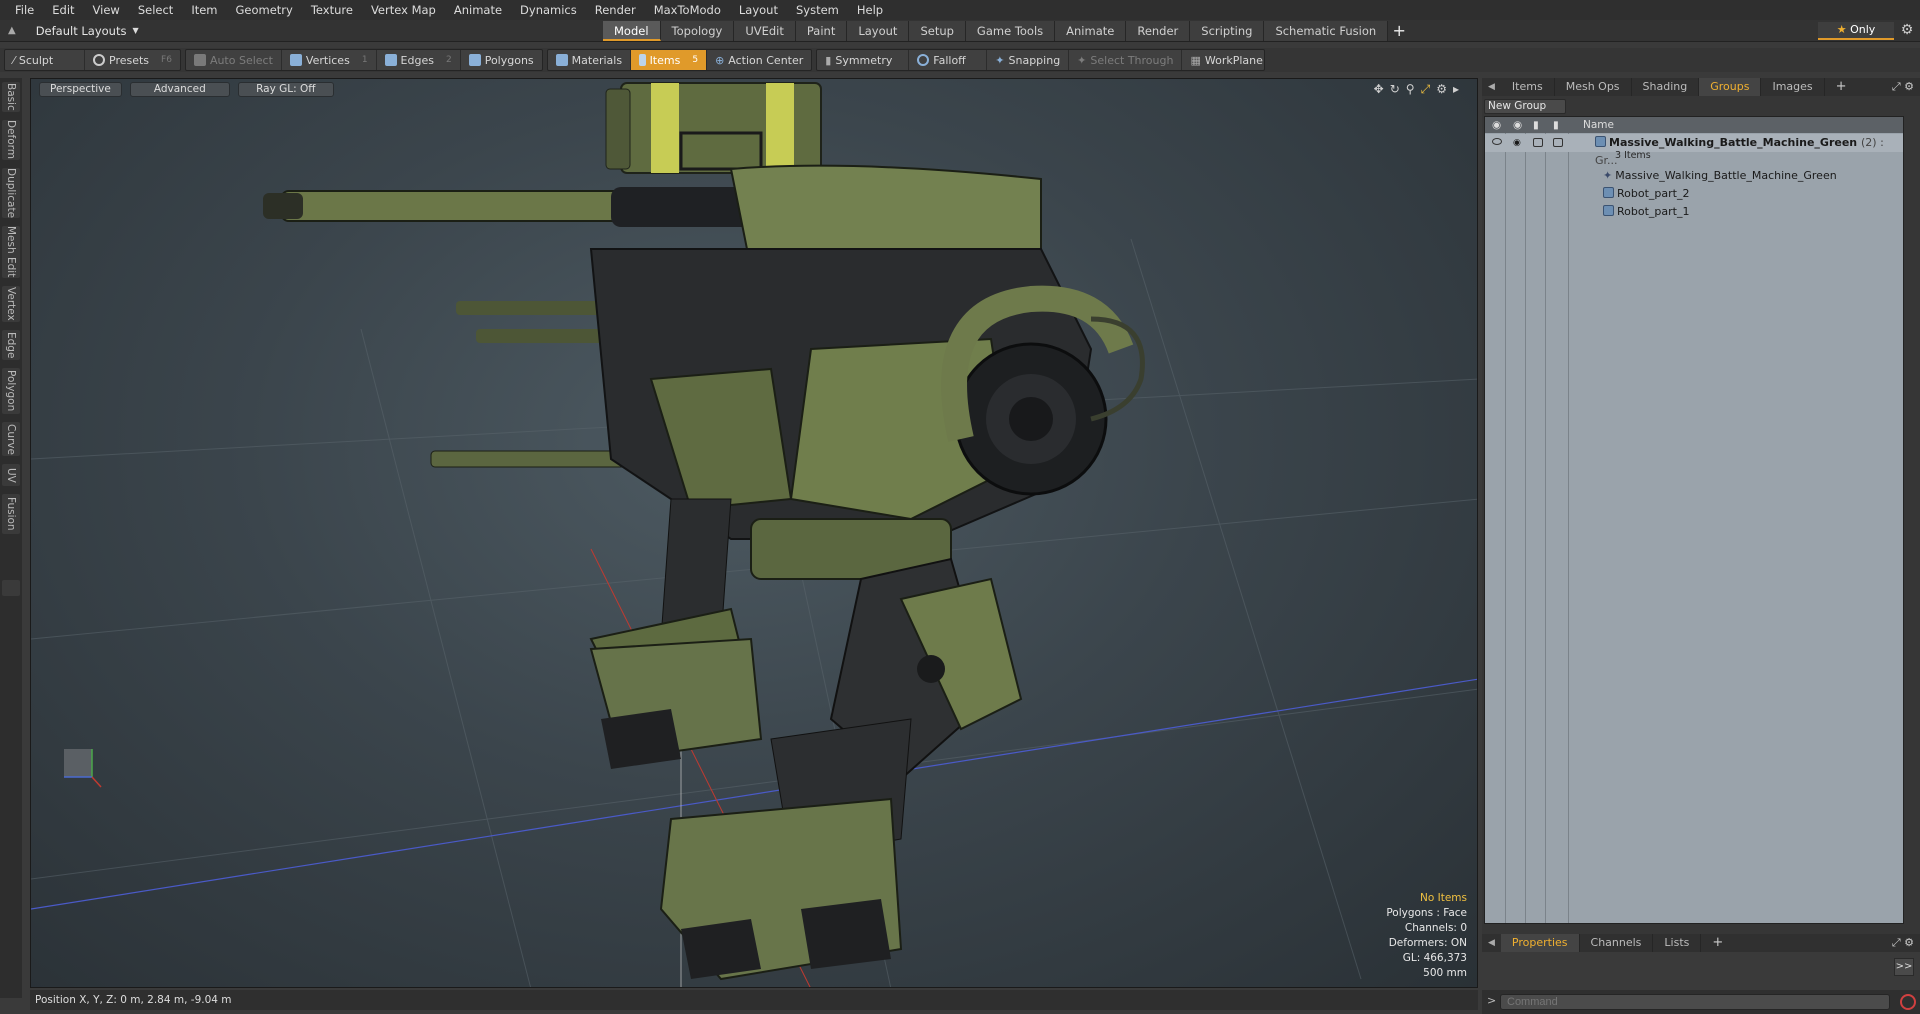  Describe the element at coordinates (1666, 87) in the screenshot. I see `tab-shading: Shading` at that location.